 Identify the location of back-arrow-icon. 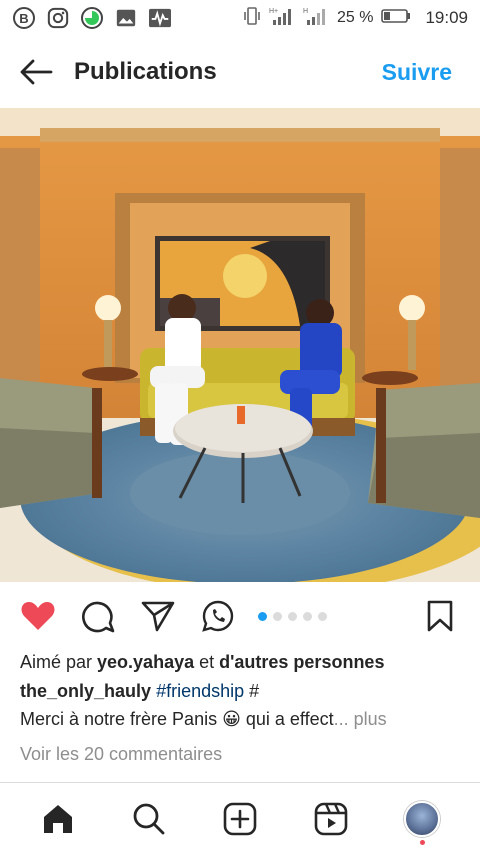
(36, 72).